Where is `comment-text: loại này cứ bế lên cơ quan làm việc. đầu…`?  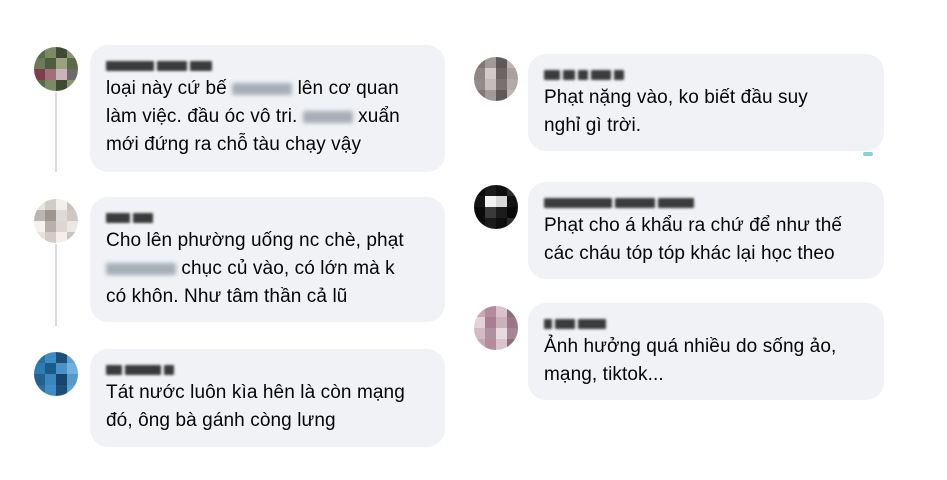
comment-text: loại này cứ bế lên cơ quan làm việc. đầu… is located at coordinates (253, 116).